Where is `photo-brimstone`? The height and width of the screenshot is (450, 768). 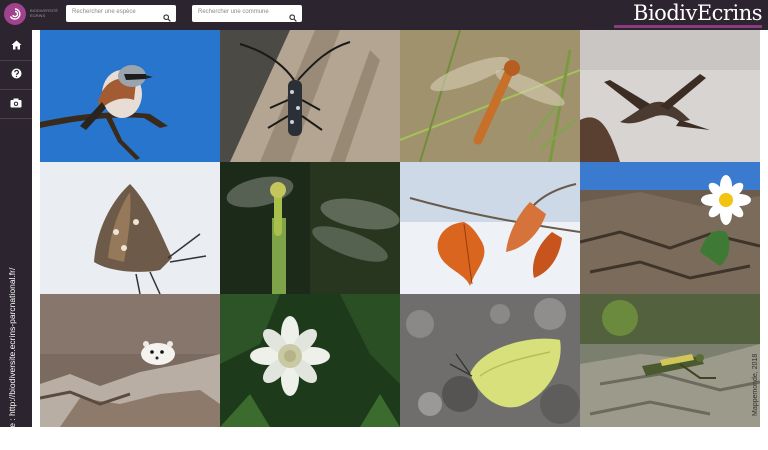
photo-brimstone is located at coordinates (490, 360).